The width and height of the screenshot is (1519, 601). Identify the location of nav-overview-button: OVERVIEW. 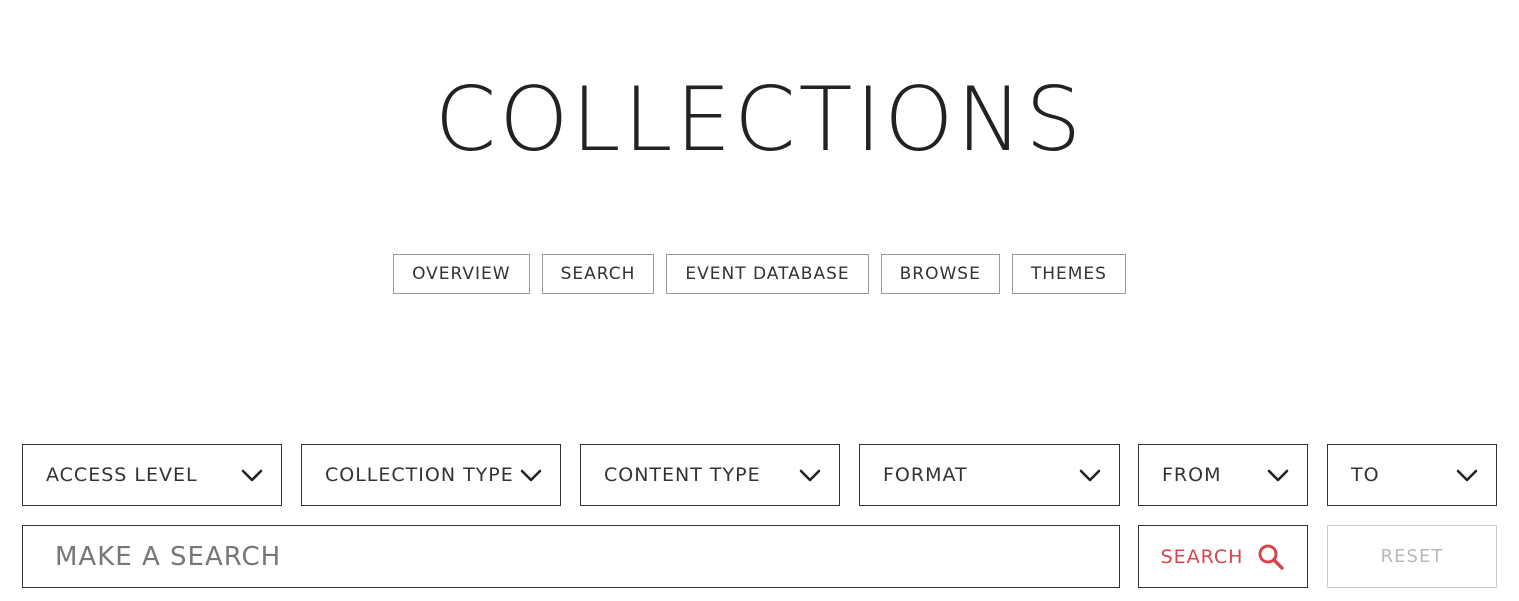
(461, 274).